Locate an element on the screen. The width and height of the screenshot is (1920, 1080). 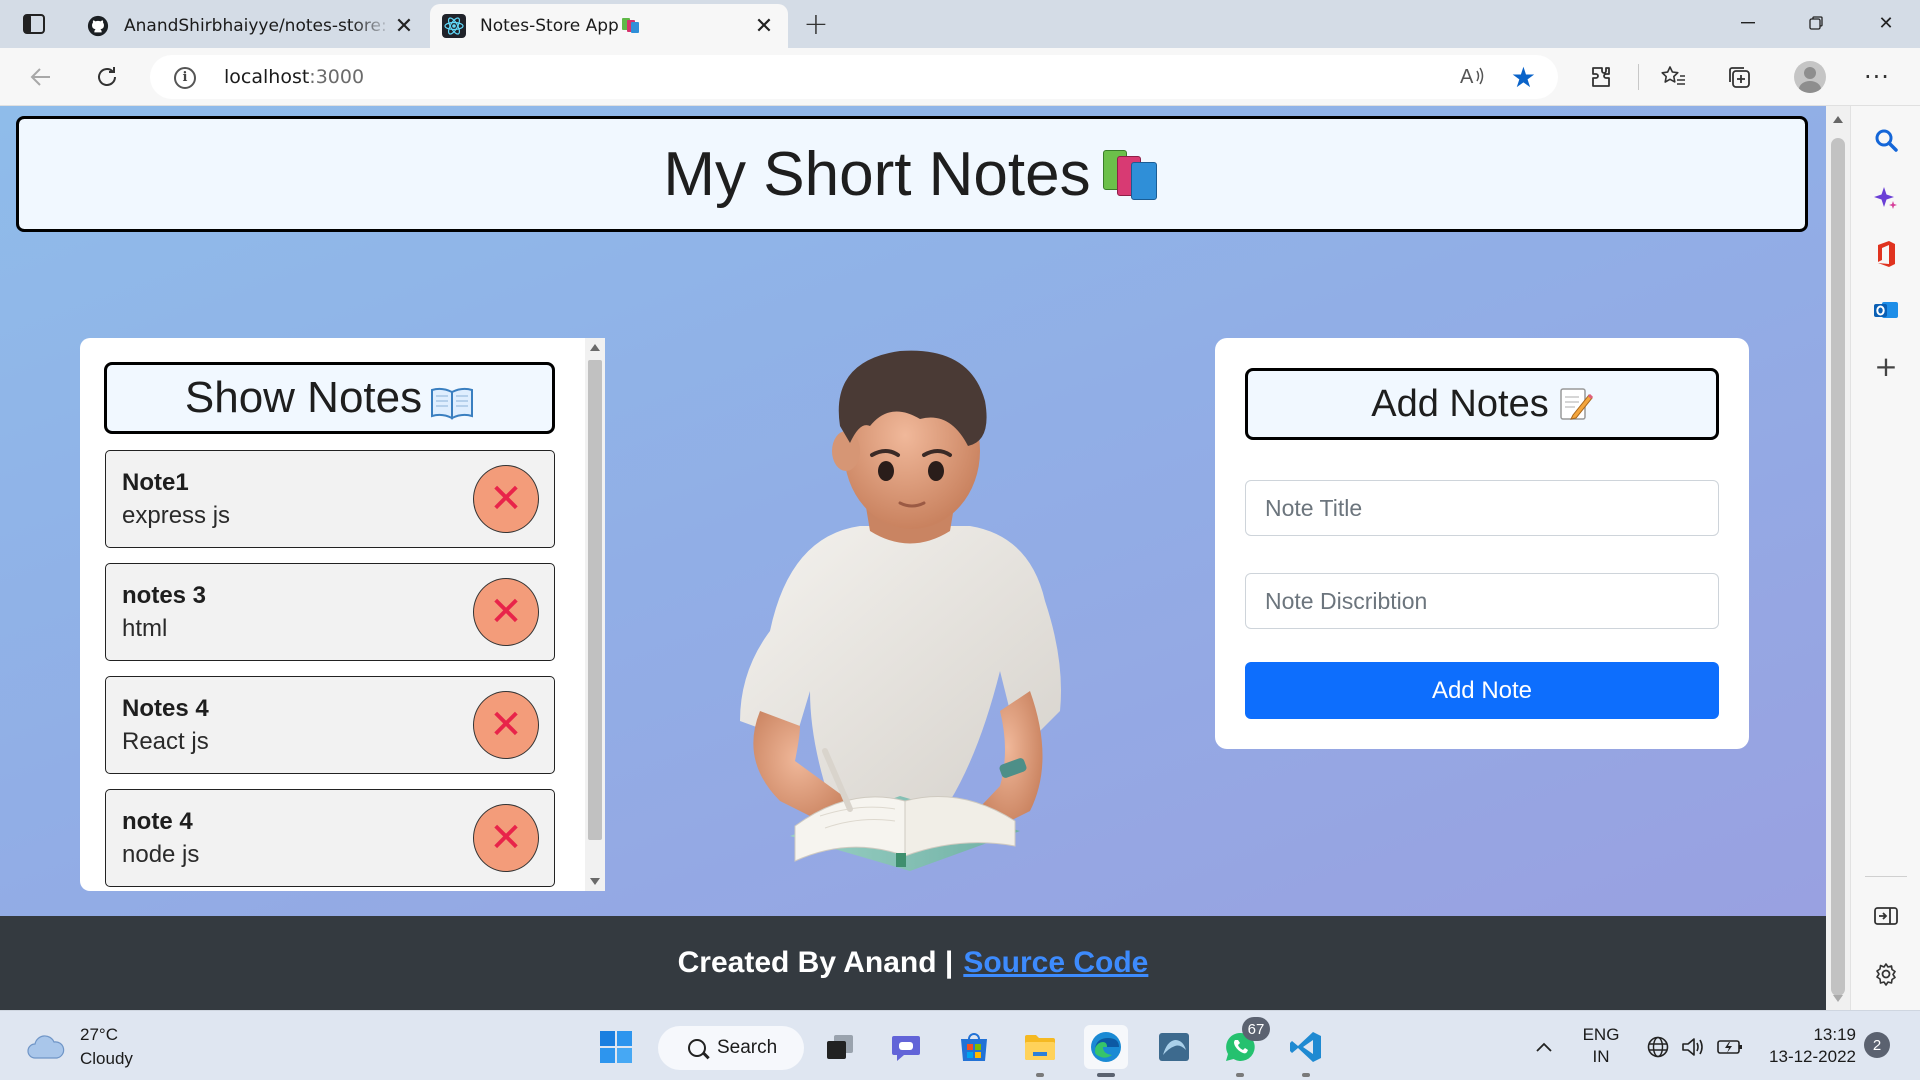
show-notes-title: Show Notes is located at coordinates (303, 397).